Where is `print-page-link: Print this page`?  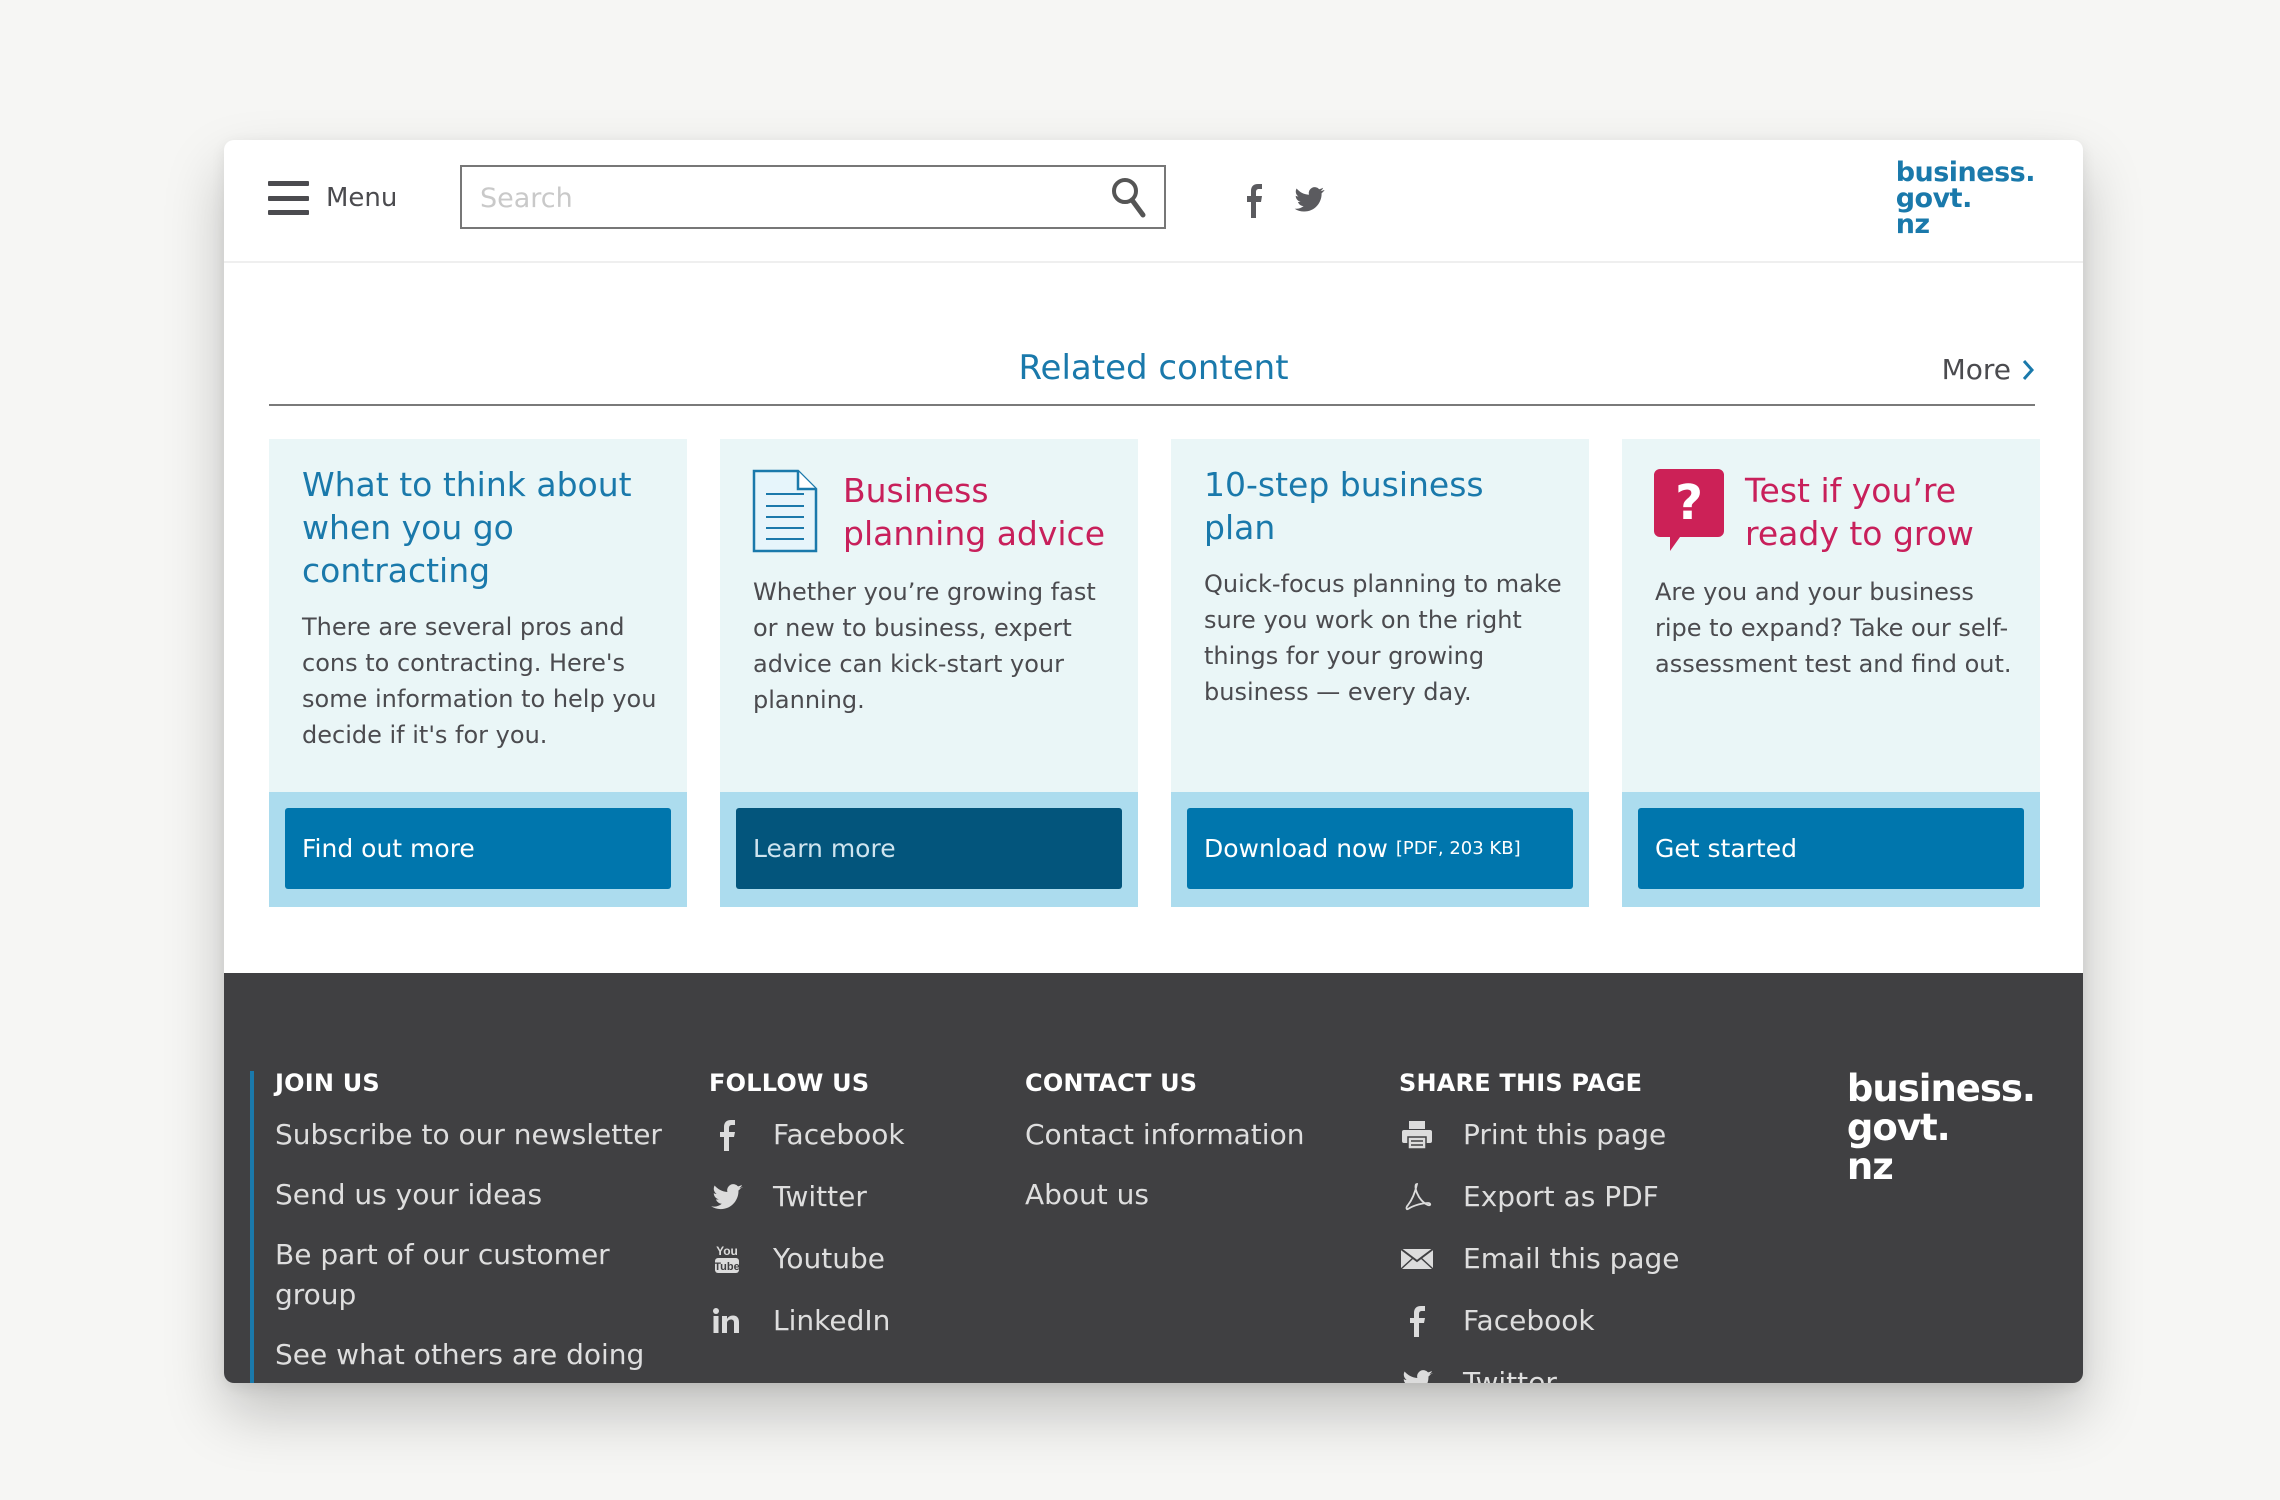
print-page-link: Print this page is located at coordinates (1539, 1135).